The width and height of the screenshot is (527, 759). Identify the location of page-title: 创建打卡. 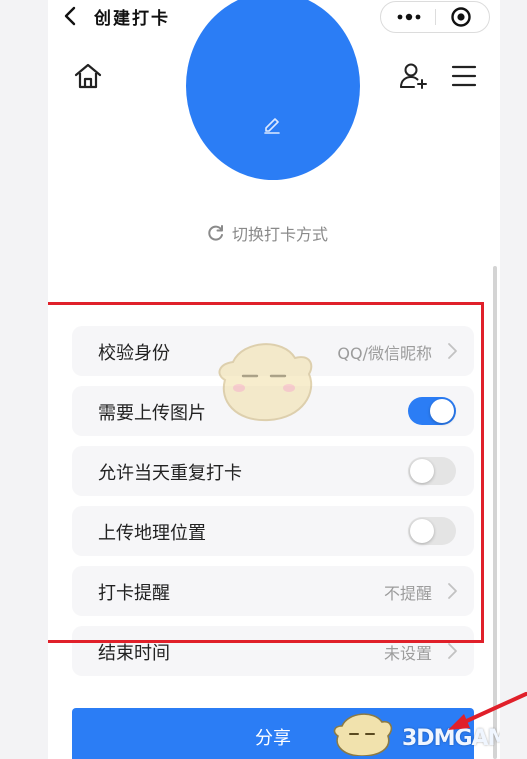
(132, 19).